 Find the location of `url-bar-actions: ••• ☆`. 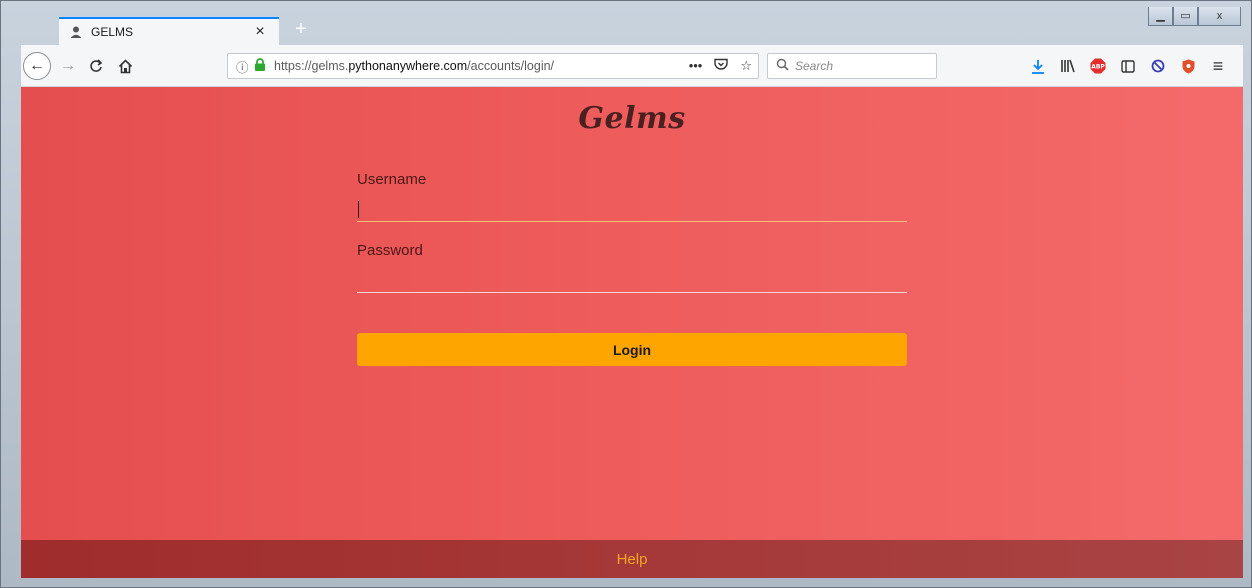

url-bar-actions: ••• ☆ is located at coordinates (720, 66).